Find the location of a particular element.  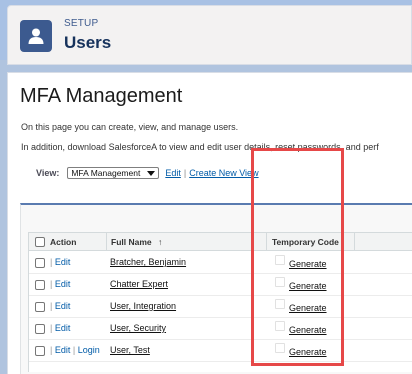

user-name-link: Chatter Expert is located at coordinates (139, 284).